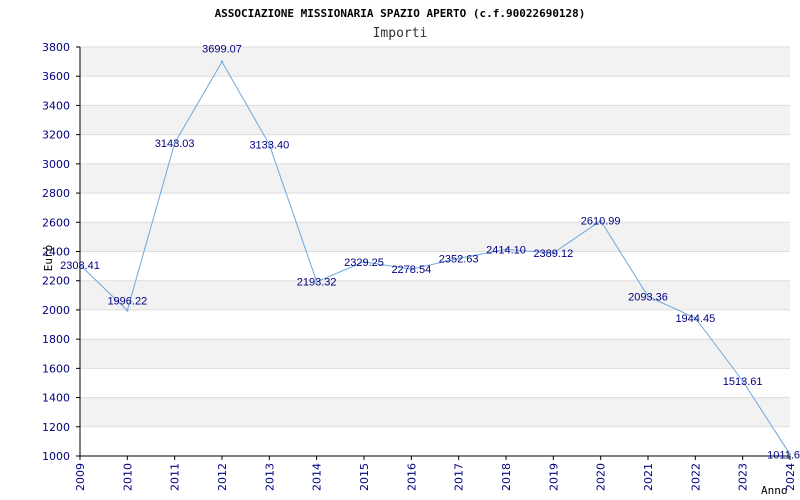 The width and height of the screenshot is (800, 500). I want to click on x-tick-label: 2010, so click(127, 477).